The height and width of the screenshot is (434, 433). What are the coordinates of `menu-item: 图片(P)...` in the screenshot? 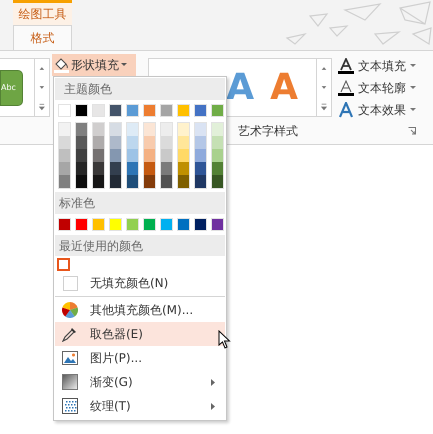 It's located at (140, 358).